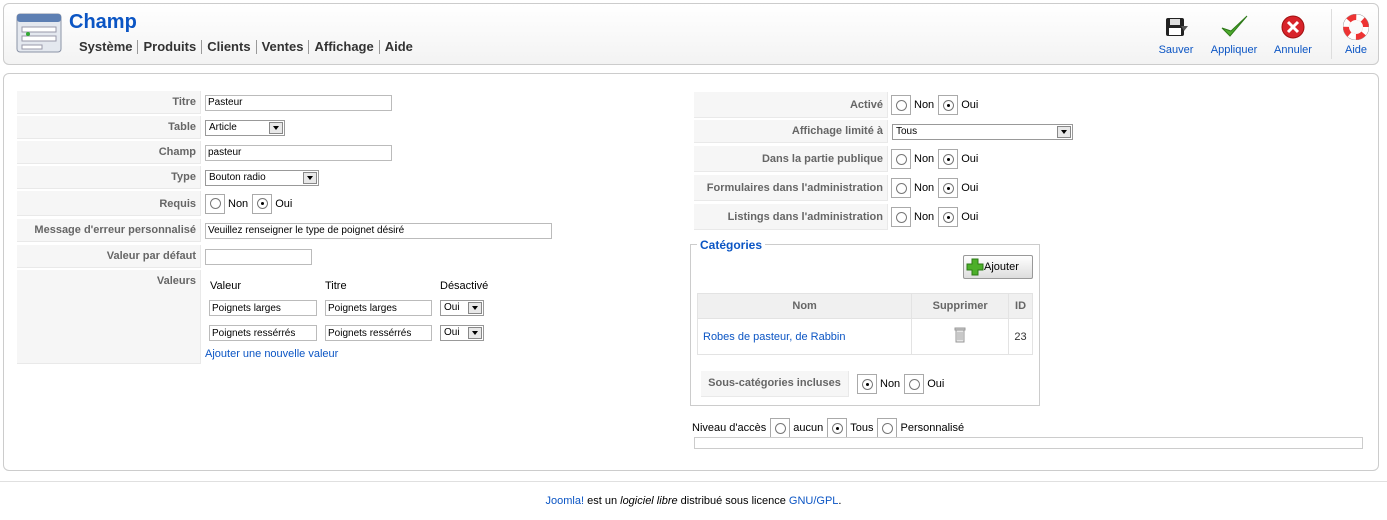 This screenshot has height=520, width=1387. Describe the element at coordinates (774, 337) in the screenshot. I see `category-link: Robes de pasteur, de Rabbin` at that location.